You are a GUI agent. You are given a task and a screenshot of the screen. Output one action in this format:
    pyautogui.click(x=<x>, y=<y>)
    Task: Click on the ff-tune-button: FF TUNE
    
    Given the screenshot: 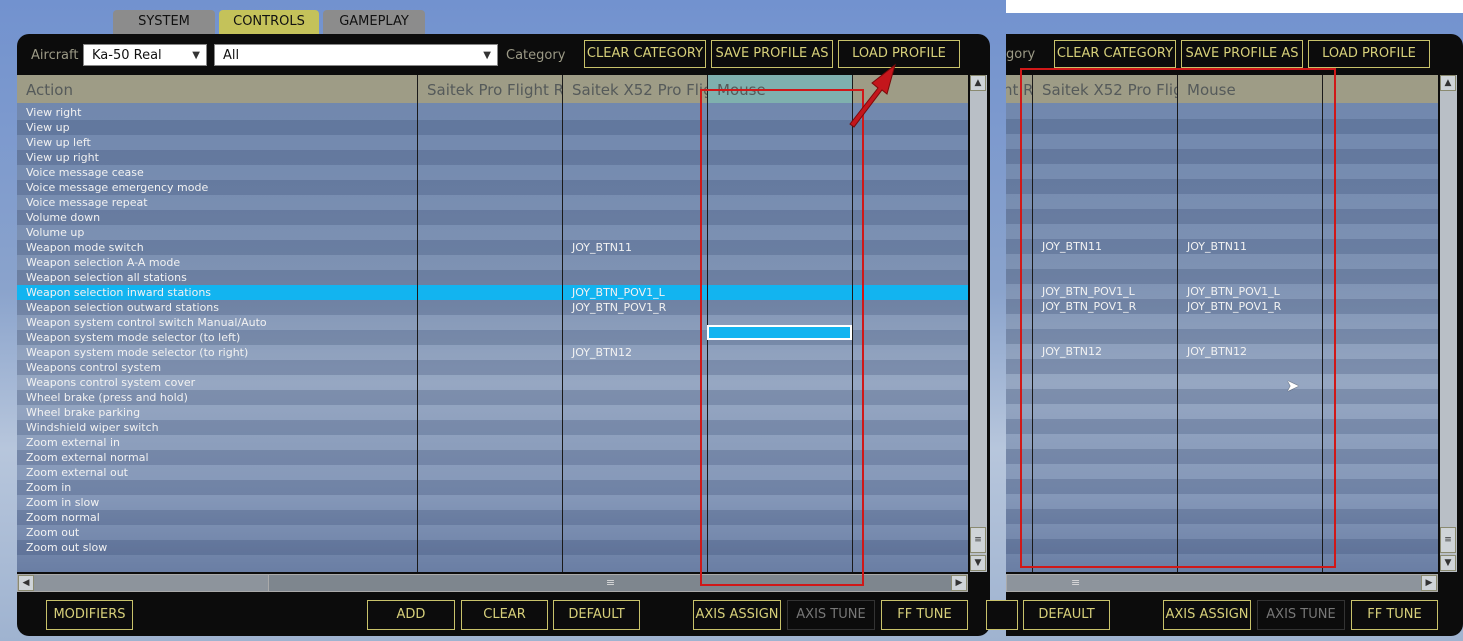 What is the action you would take?
    pyautogui.click(x=924, y=615)
    